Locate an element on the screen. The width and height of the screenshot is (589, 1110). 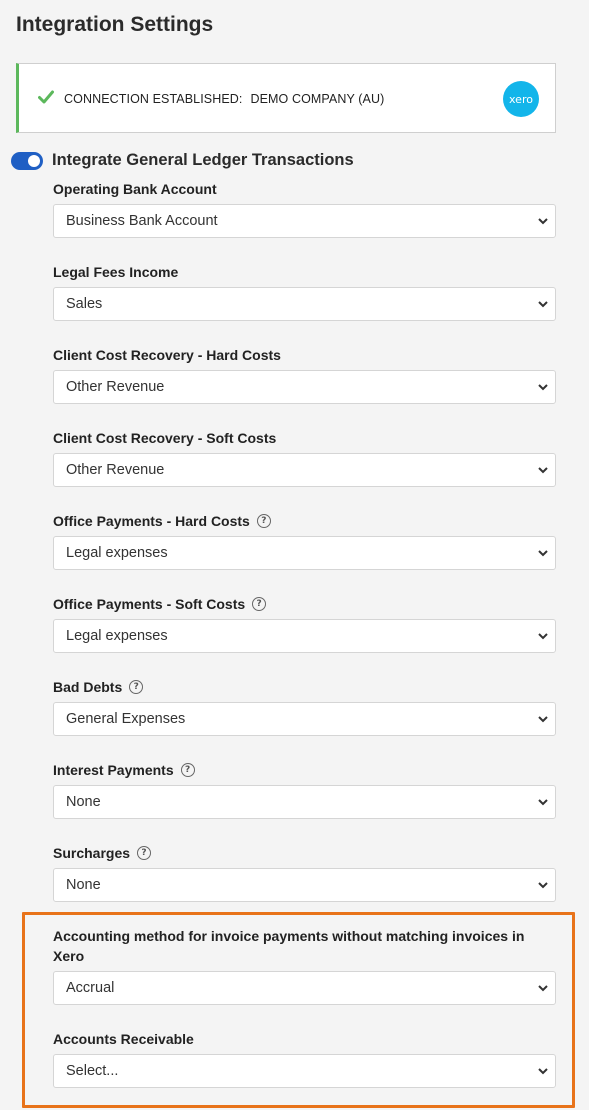
field-label: Bad Debts? is located at coordinates (304, 687).